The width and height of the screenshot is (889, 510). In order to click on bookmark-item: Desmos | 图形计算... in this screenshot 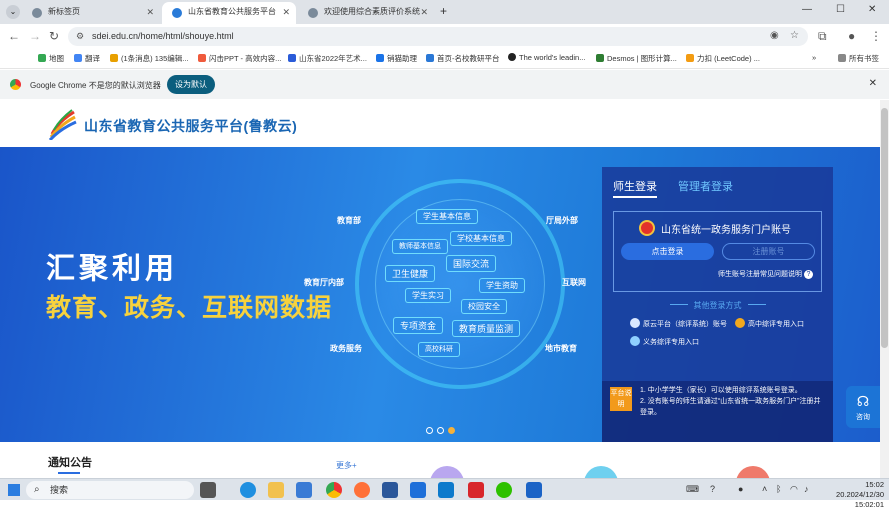, I will do `click(636, 58)`.